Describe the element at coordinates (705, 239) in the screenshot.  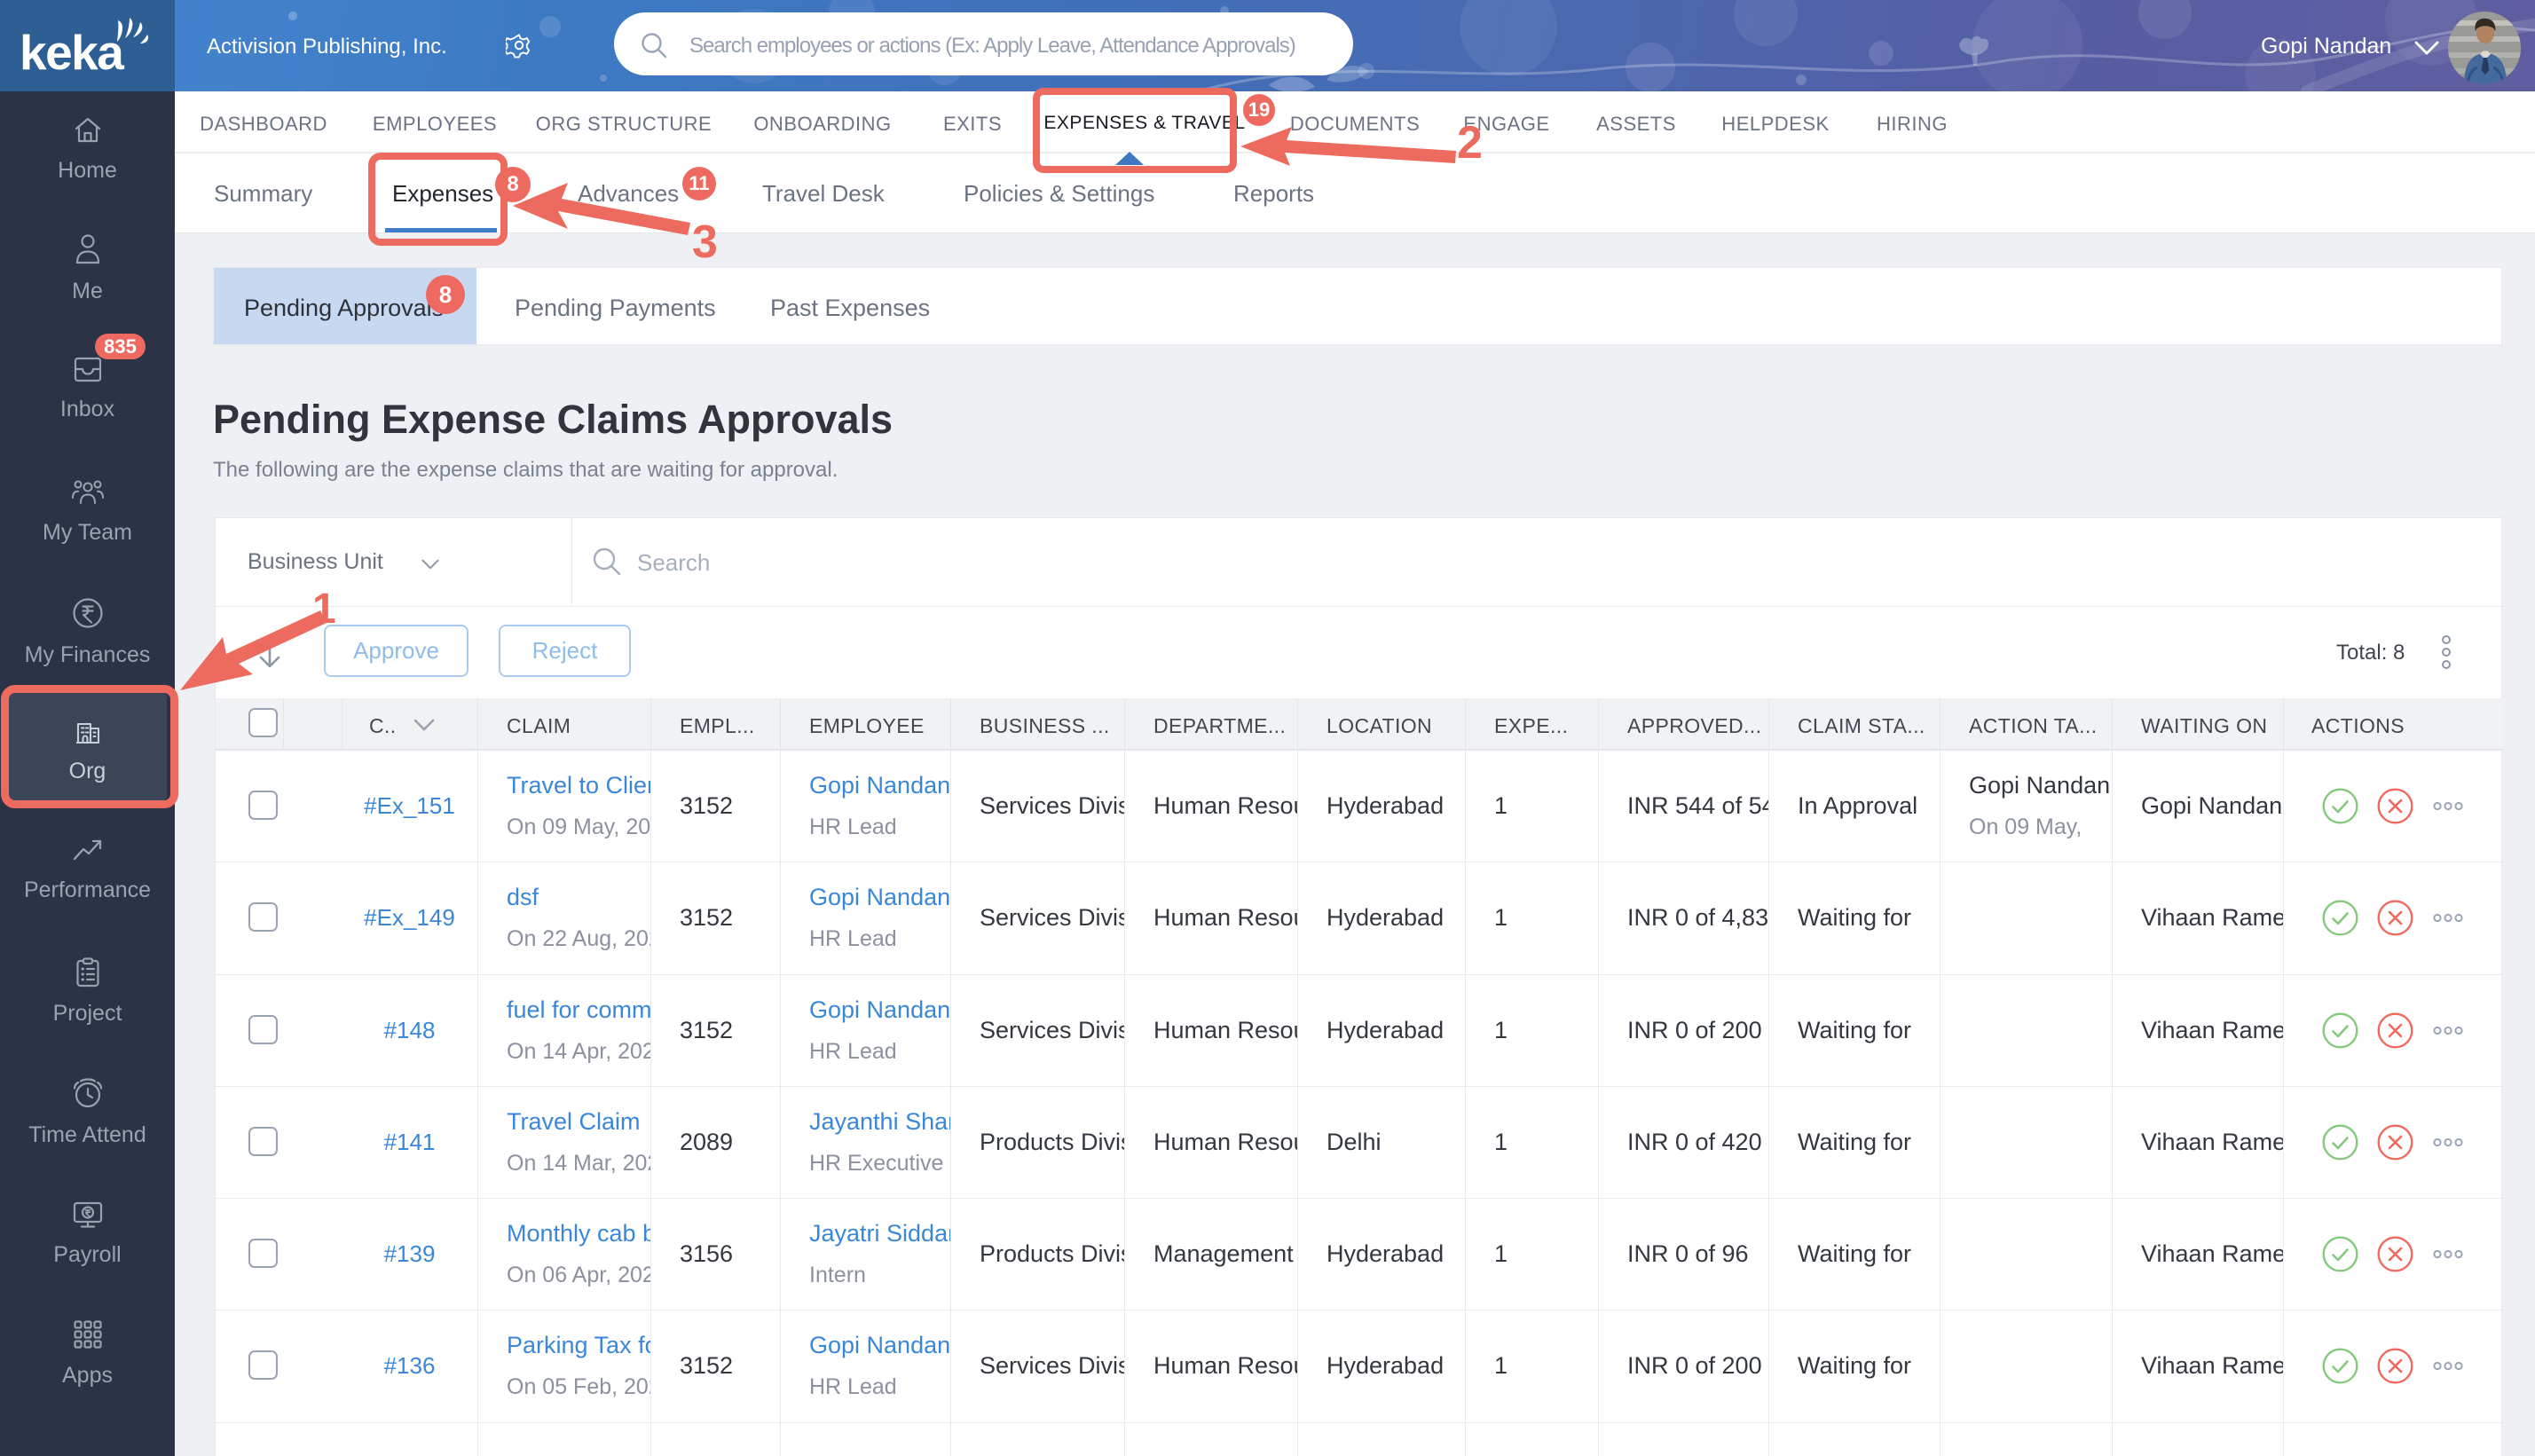
I see `svg-text: 3` at that location.